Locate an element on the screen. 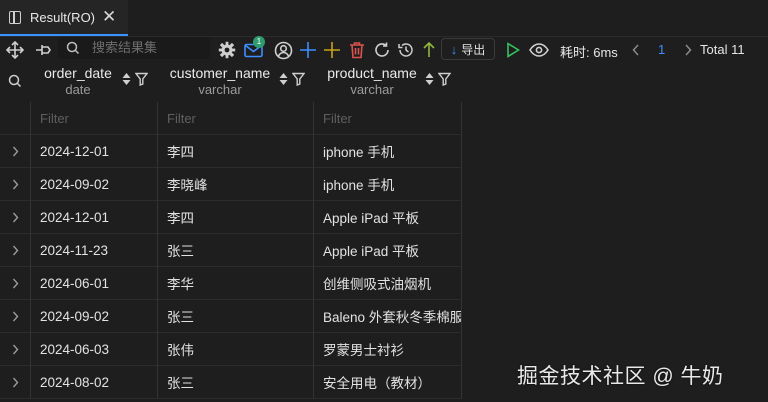 The image size is (768, 402). column-name: order_date is located at coordinates (78, 73).